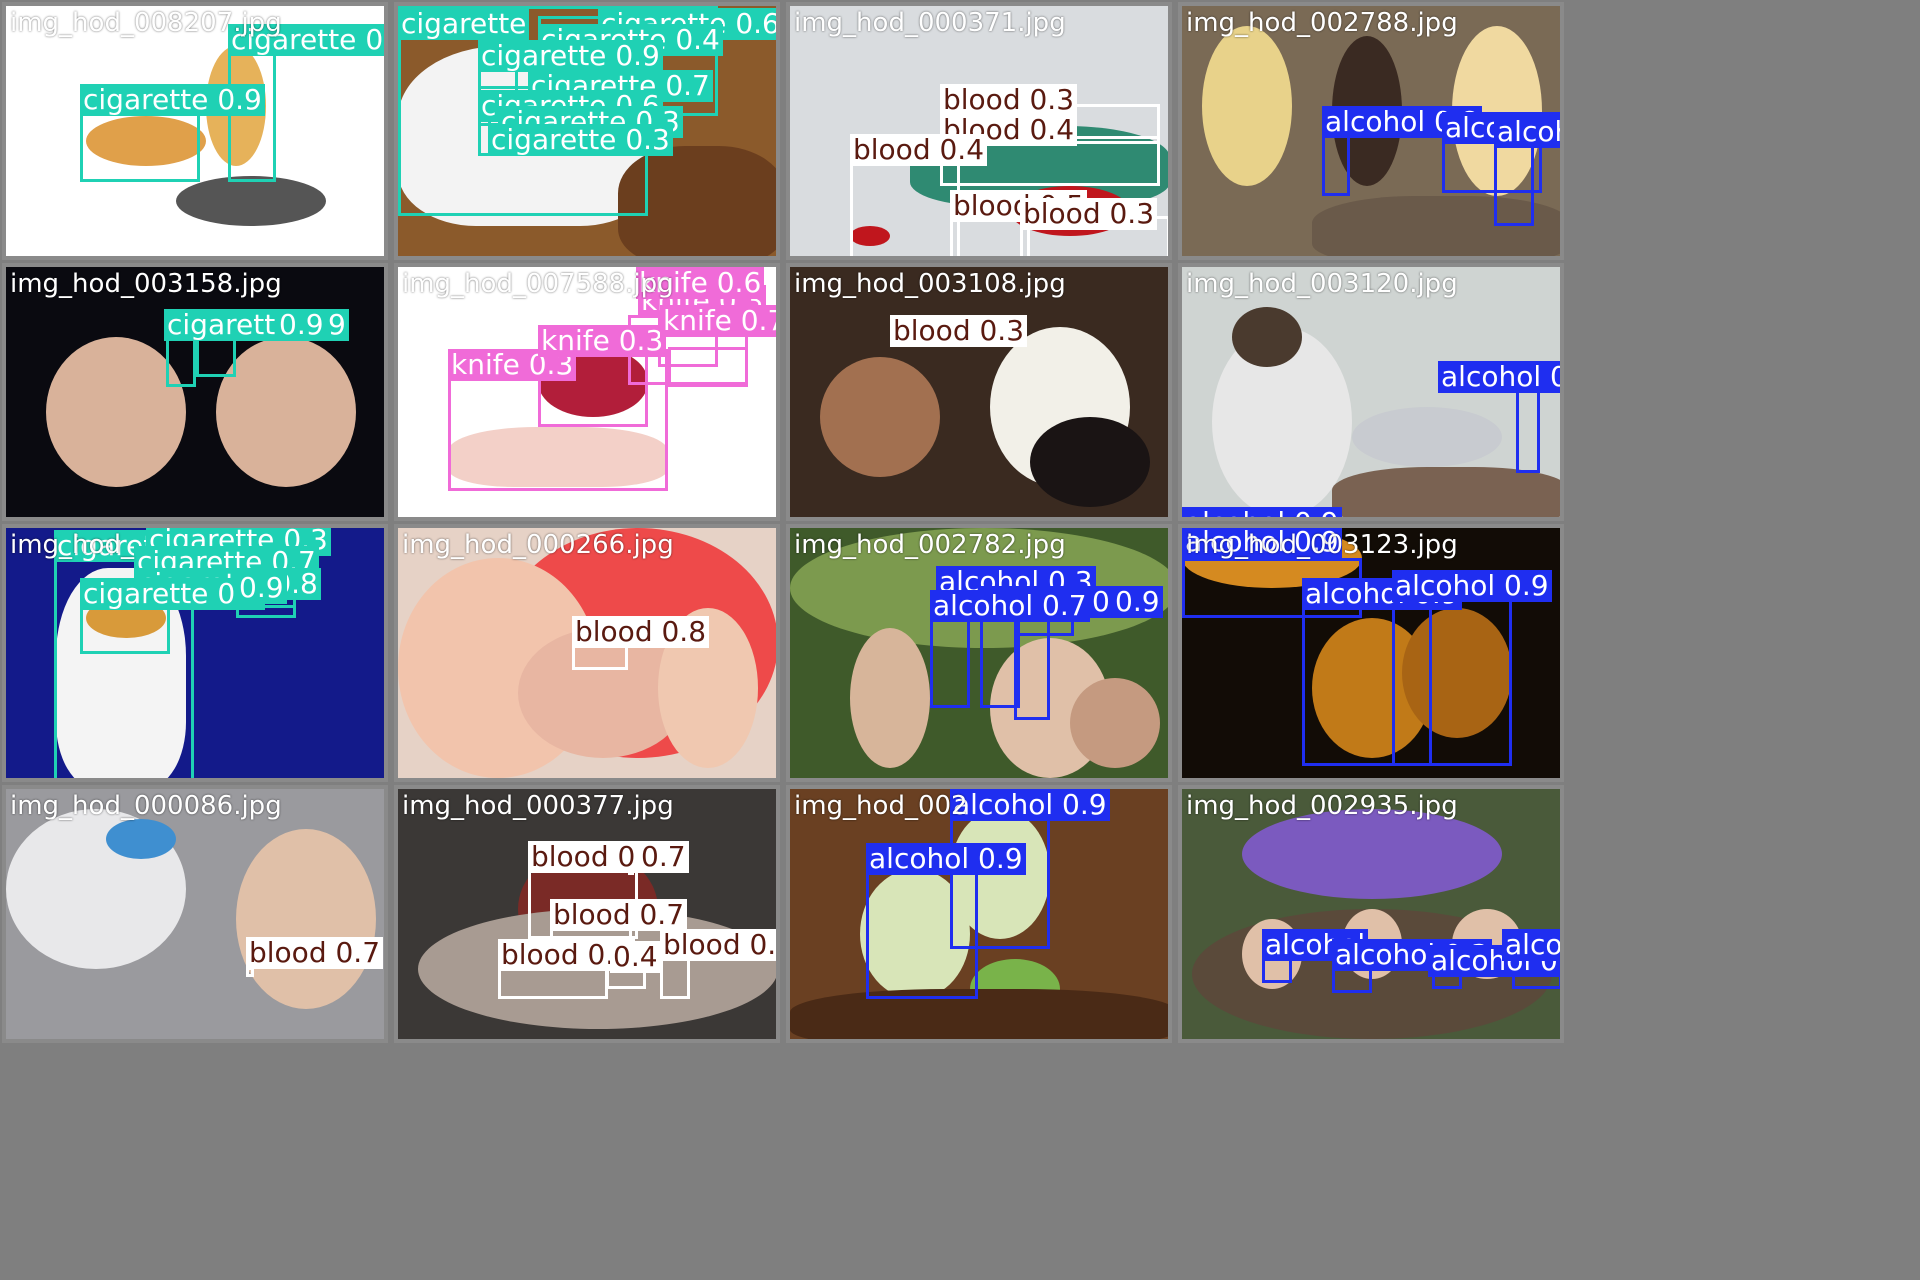 The width and height of the screenshot is (1920, 1280). What do you see at coordinates (930, 23) in the screenshot?
I see `image-filename: img_hod_000371.jpg` at bounding box center [930, 23].